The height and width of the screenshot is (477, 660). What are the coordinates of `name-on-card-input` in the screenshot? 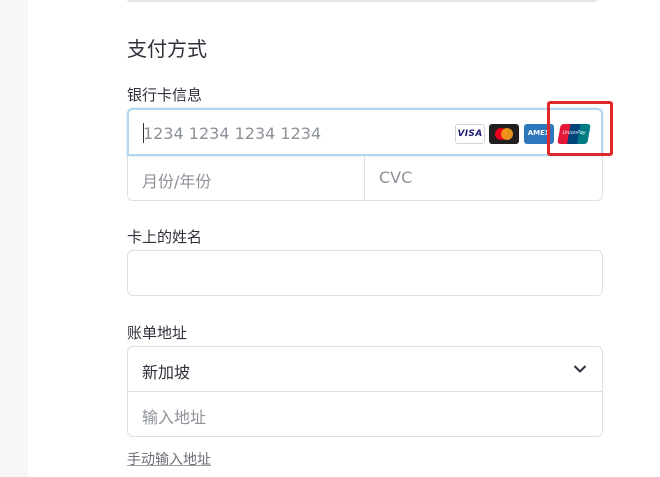 It's located at (365, 273).